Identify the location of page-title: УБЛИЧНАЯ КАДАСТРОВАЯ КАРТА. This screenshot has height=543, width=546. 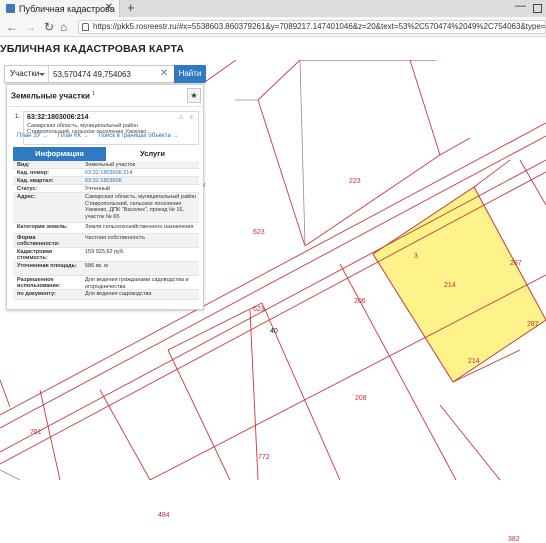
(92, 49).